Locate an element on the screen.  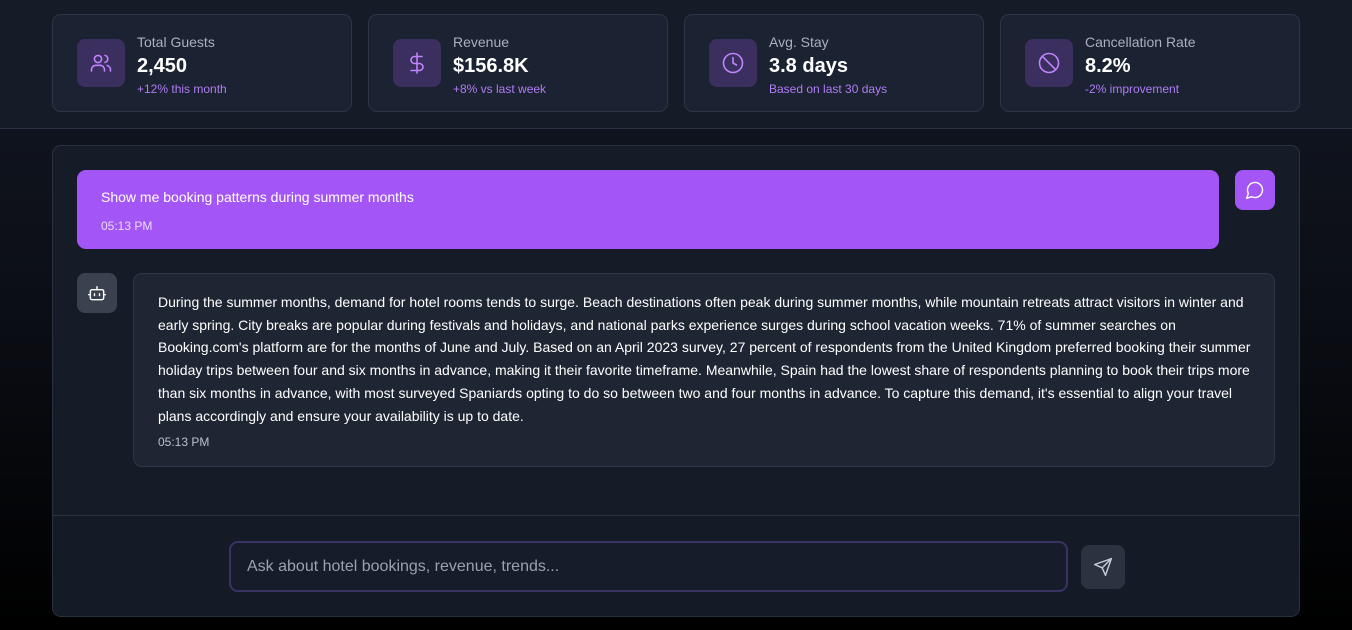
stat-change: Based on last 30 days is located at coordinates (828, 89).